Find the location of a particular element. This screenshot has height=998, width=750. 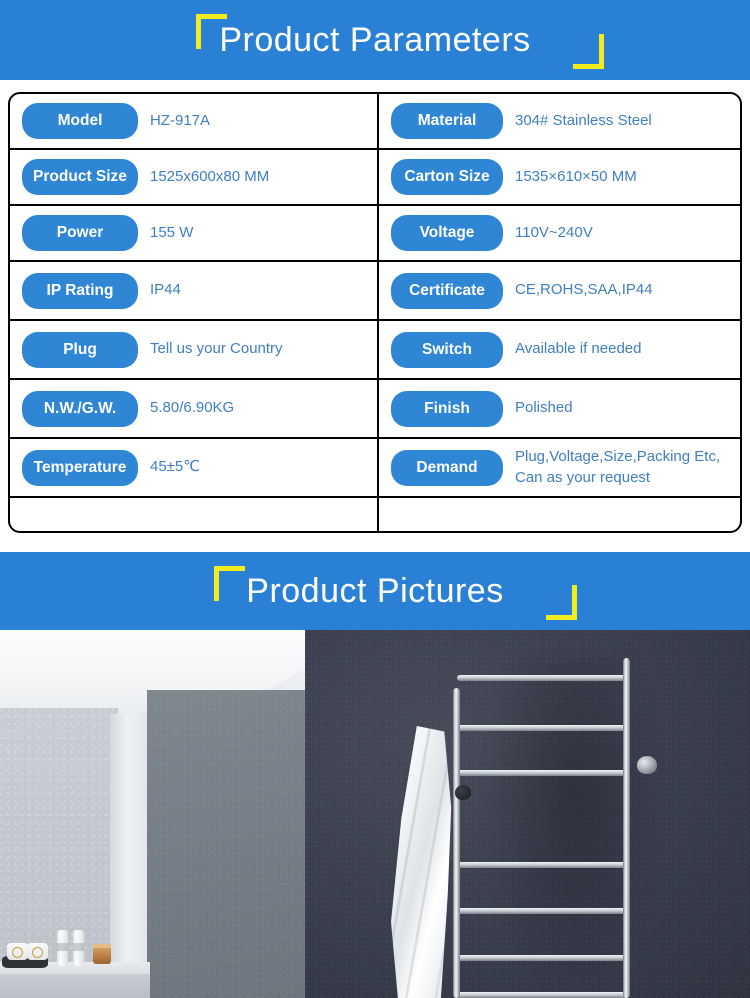

param-value: 110V~240V is located at coordinates (554, 232).